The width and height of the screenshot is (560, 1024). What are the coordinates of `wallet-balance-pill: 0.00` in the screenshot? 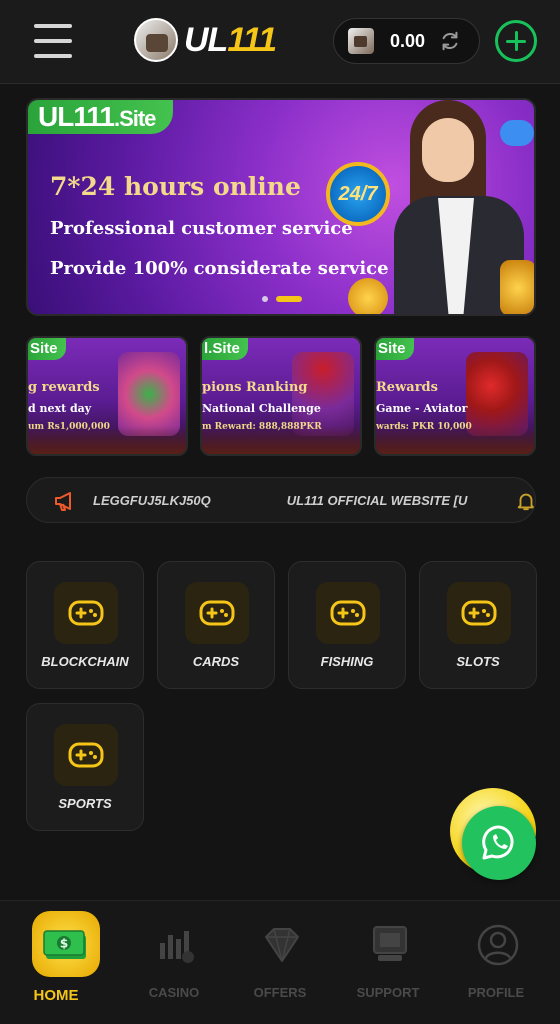 It's located at (406, 41).